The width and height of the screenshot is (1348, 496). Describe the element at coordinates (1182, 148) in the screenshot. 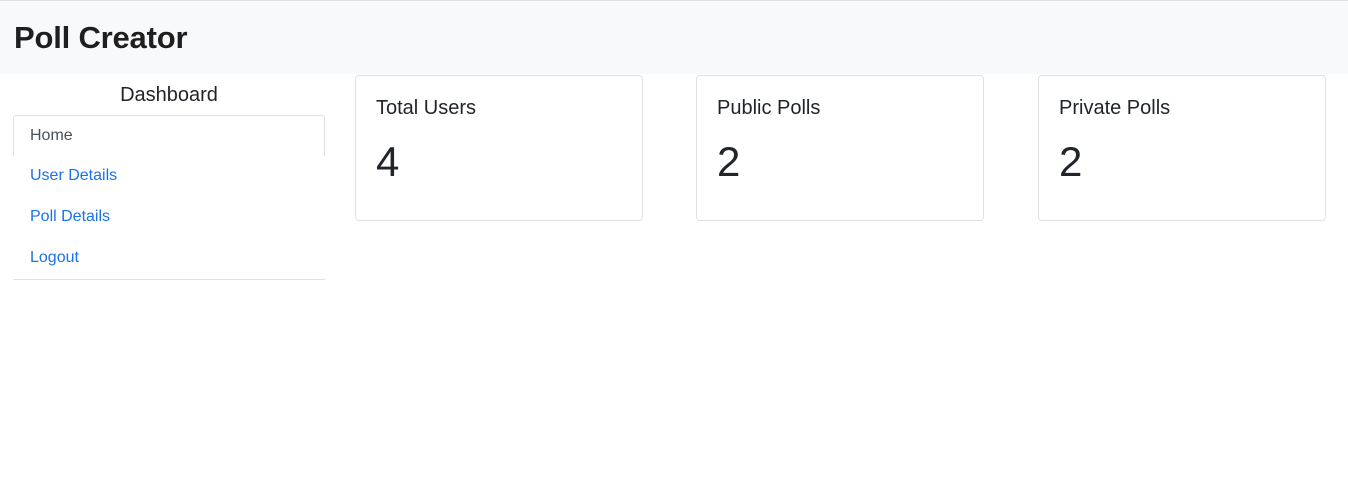

I see `private-polls-card: Private Polls 2` at that location.